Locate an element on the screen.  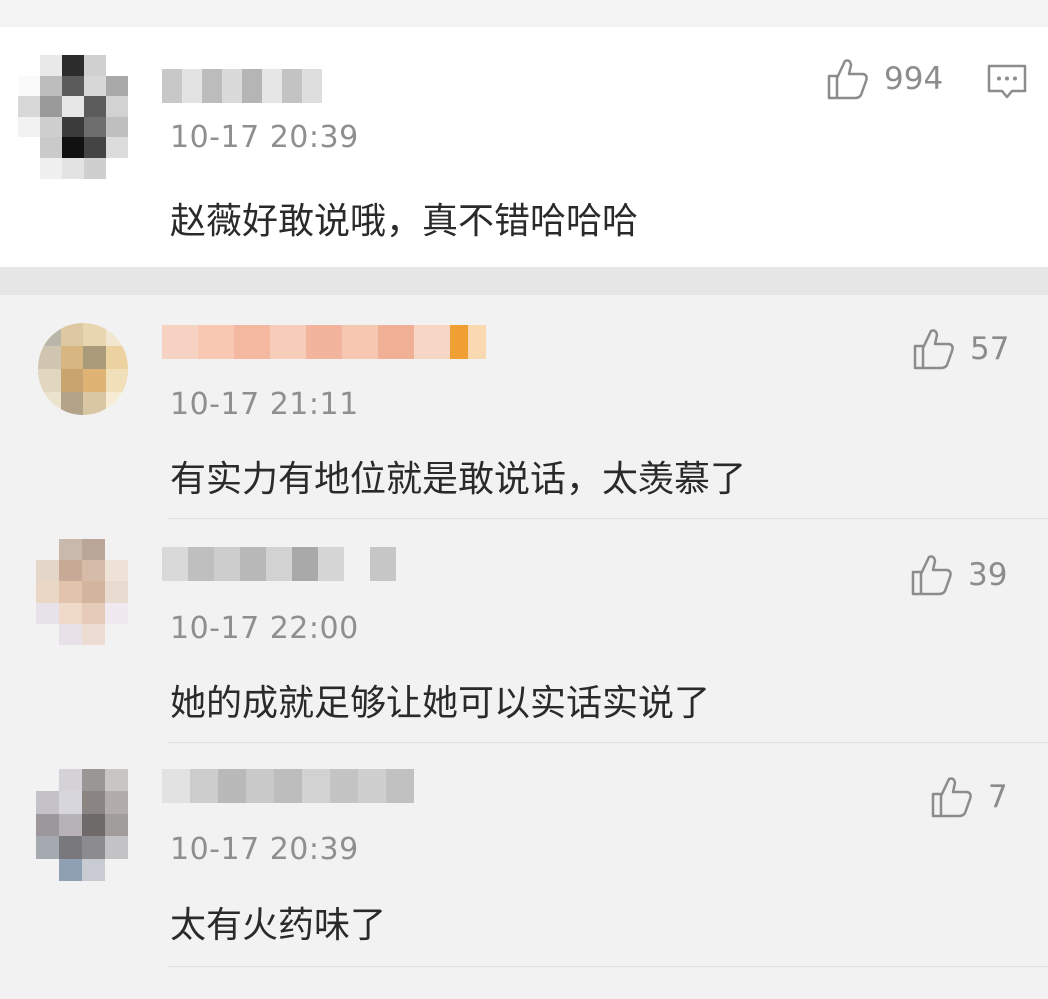
like-button: 994 is located at coordinates (884, 79).